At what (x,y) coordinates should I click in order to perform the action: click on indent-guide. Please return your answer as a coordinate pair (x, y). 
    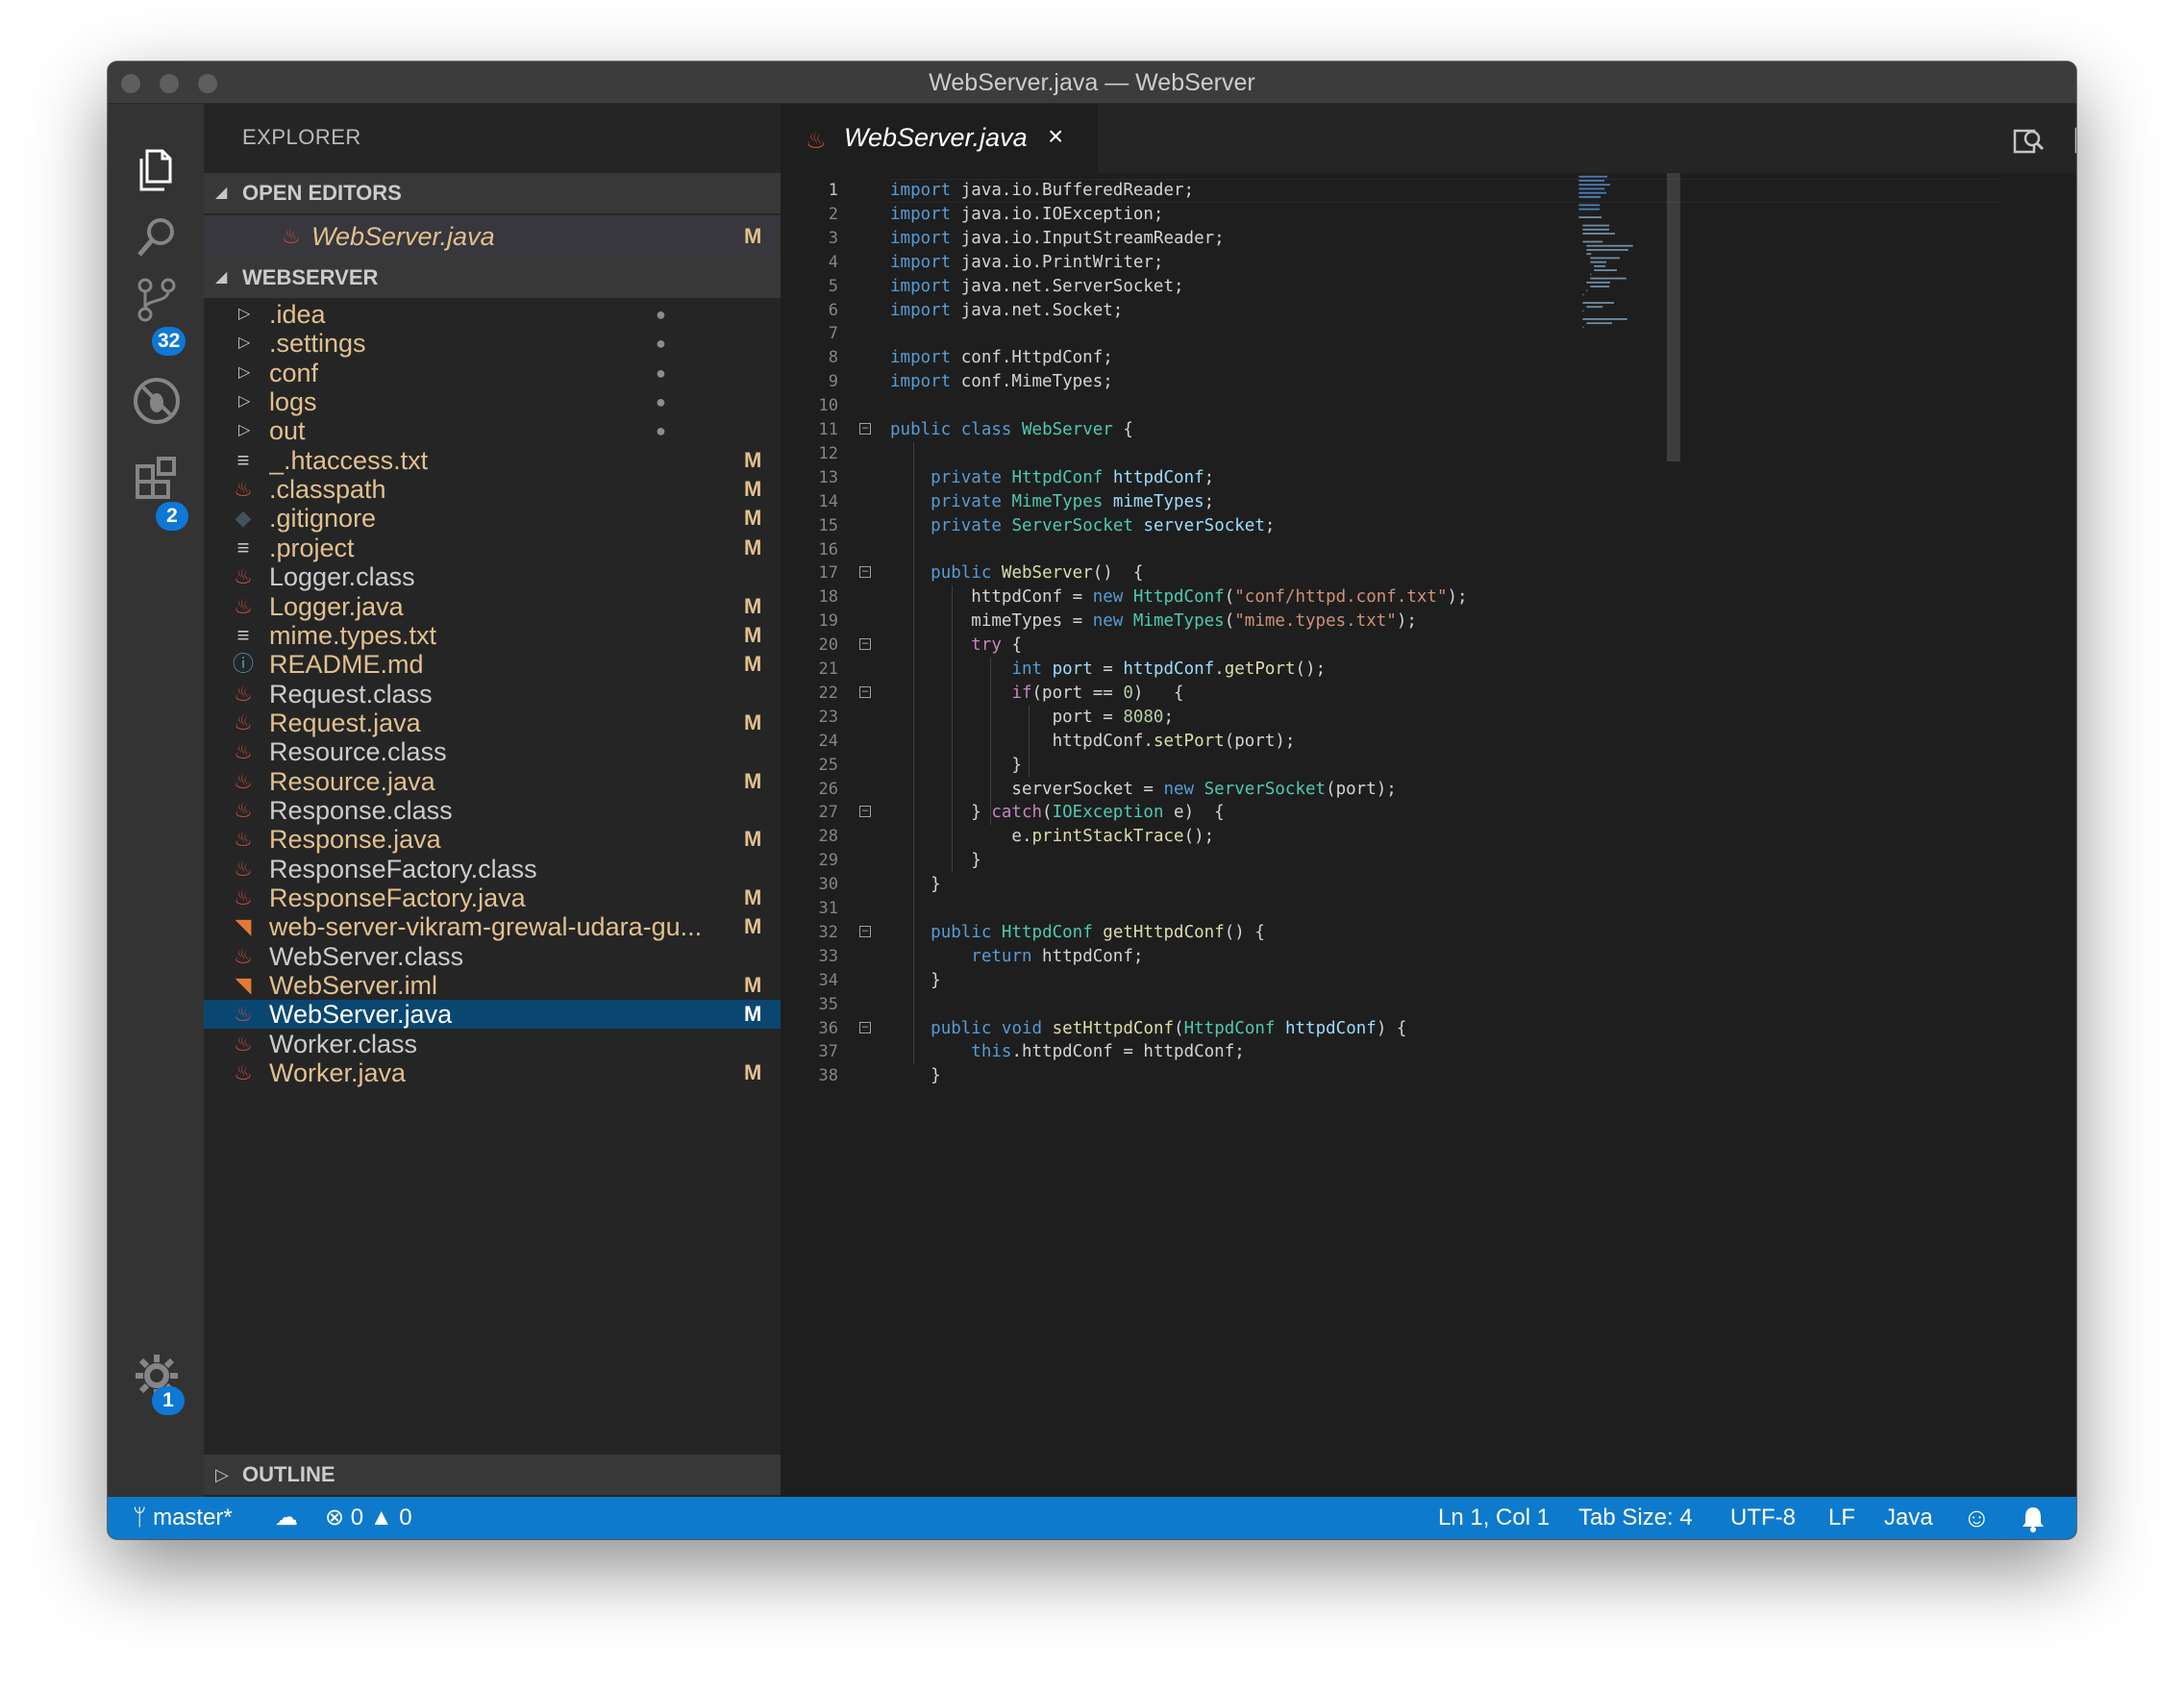
    Looking at the image, I should click on (914, 753).